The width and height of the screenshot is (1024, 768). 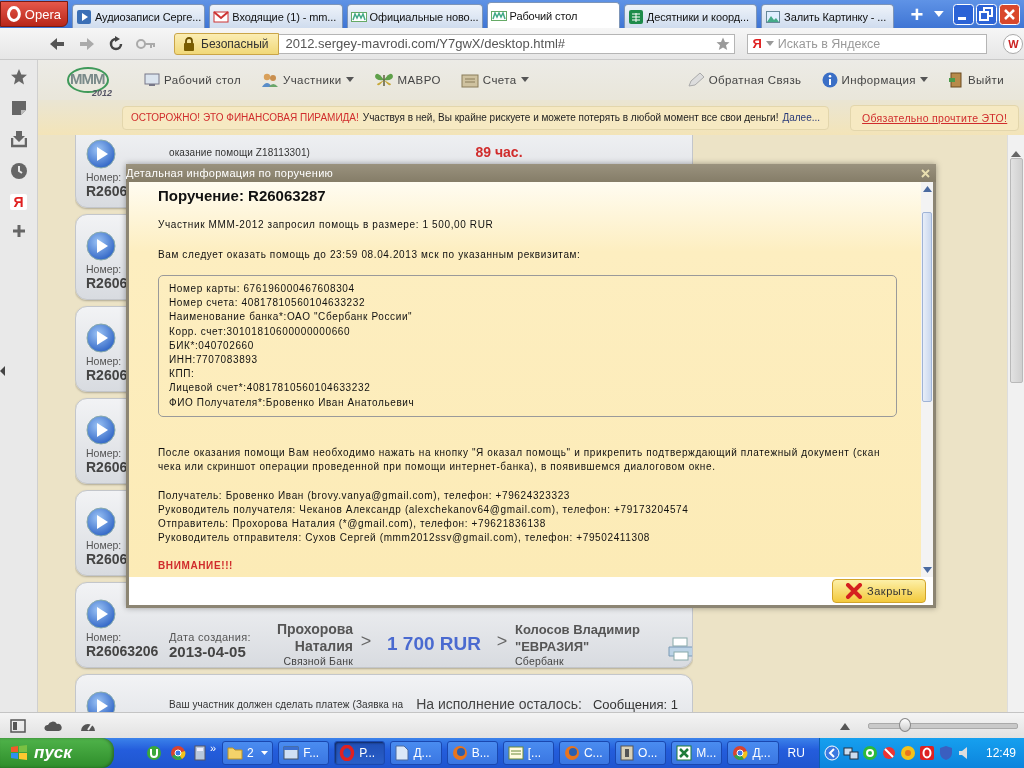 I want to click on start-button: пуск, so click(x=57, y=753).